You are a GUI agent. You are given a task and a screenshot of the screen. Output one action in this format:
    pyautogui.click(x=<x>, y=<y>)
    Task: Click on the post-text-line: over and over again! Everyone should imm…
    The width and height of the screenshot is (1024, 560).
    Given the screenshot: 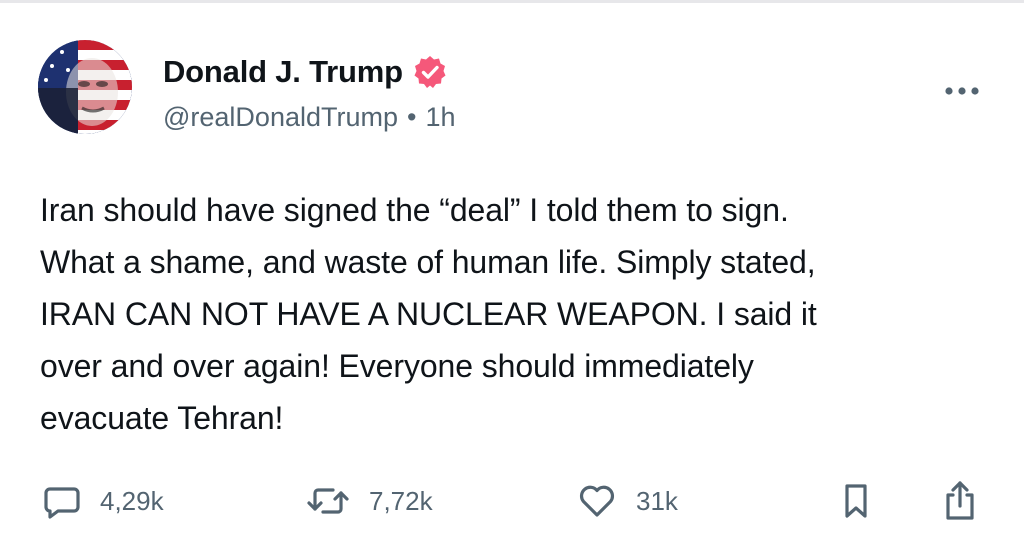 What is the action you would take?
    pyautogui.click(x=397, y=366)
    